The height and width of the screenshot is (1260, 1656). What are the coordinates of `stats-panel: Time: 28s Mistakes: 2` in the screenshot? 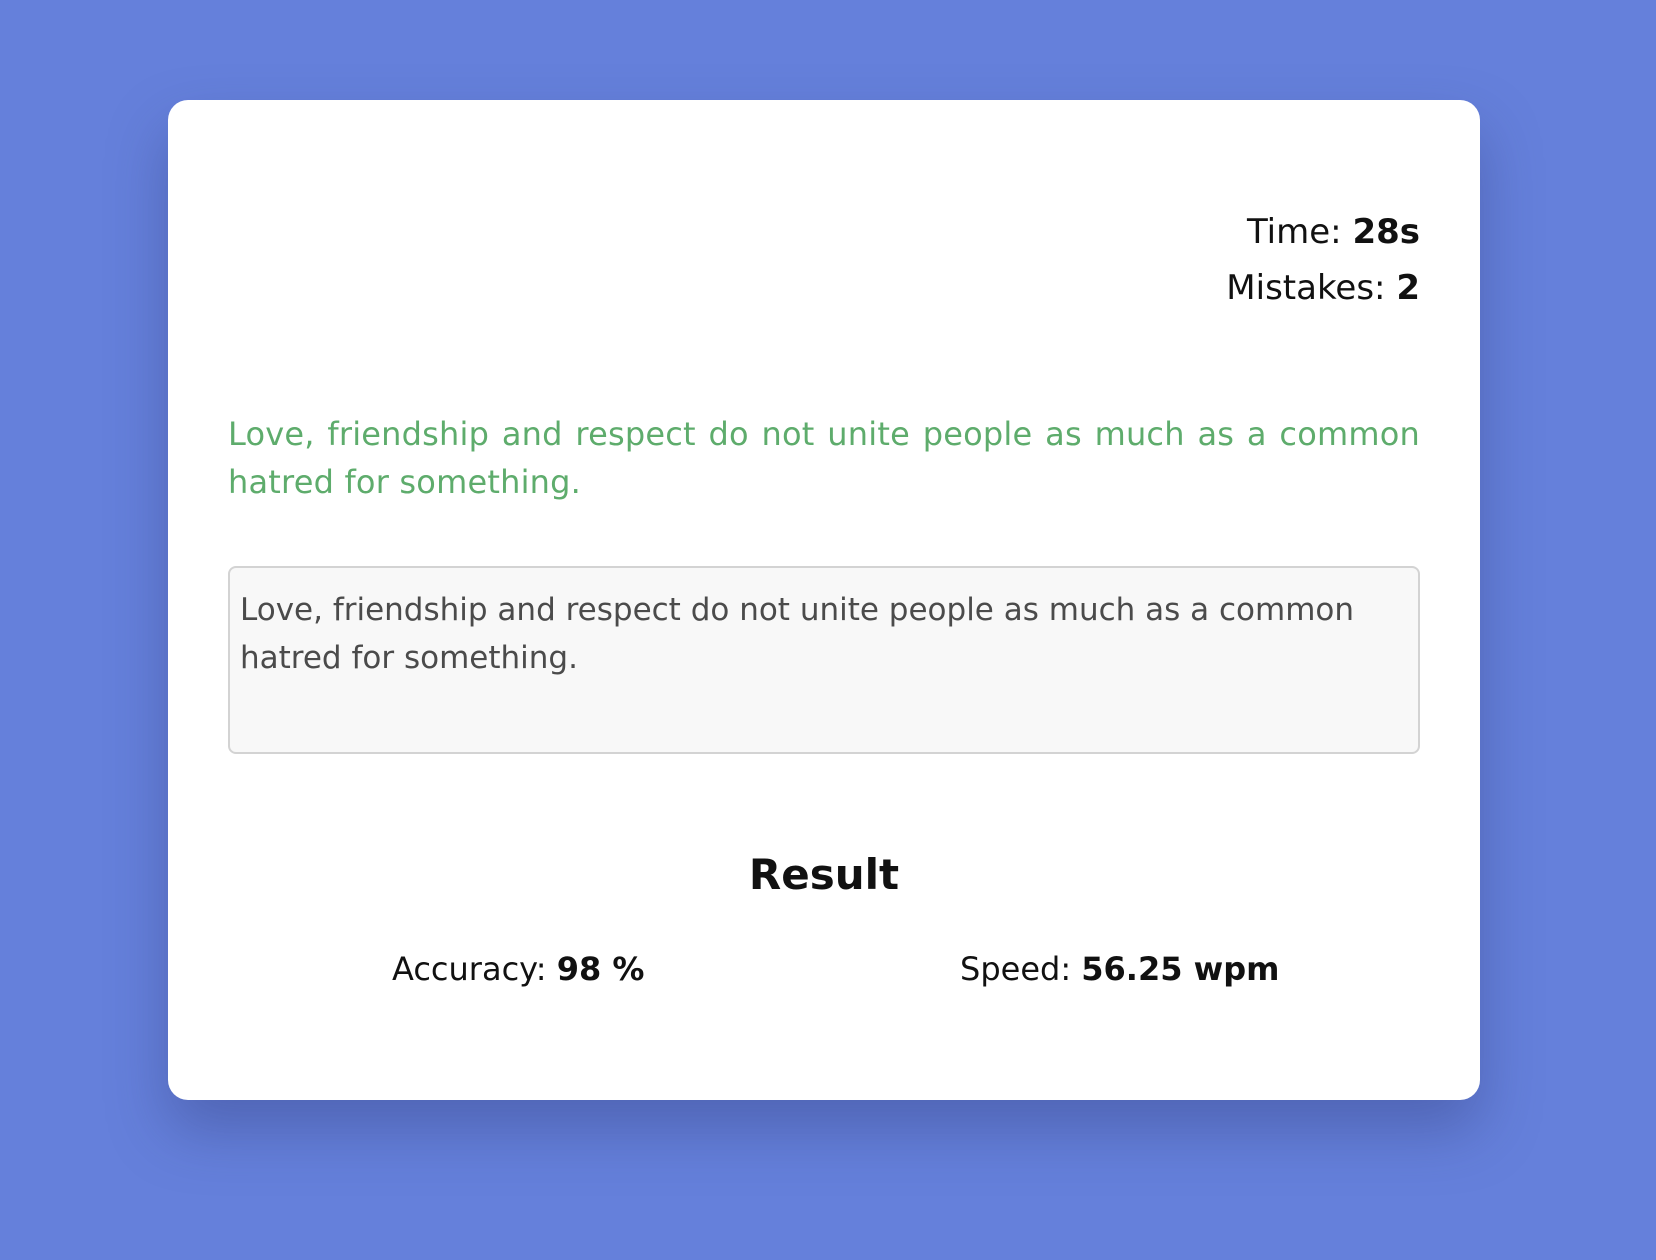 It's located at (1323, 260).